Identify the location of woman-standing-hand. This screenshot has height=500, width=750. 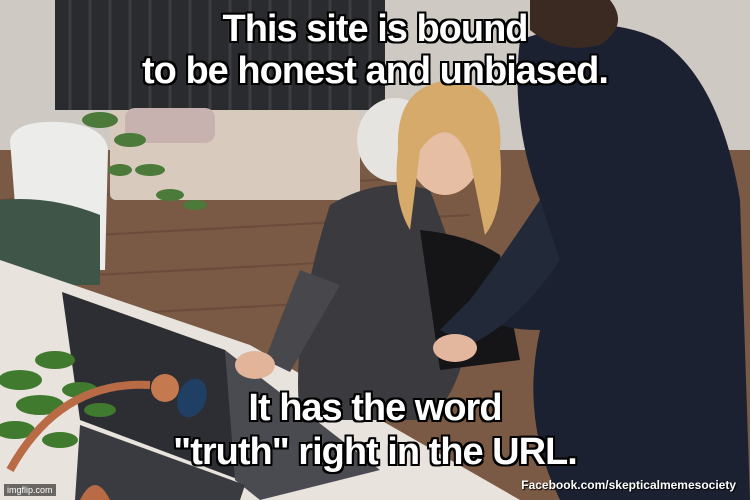
(455, 348).